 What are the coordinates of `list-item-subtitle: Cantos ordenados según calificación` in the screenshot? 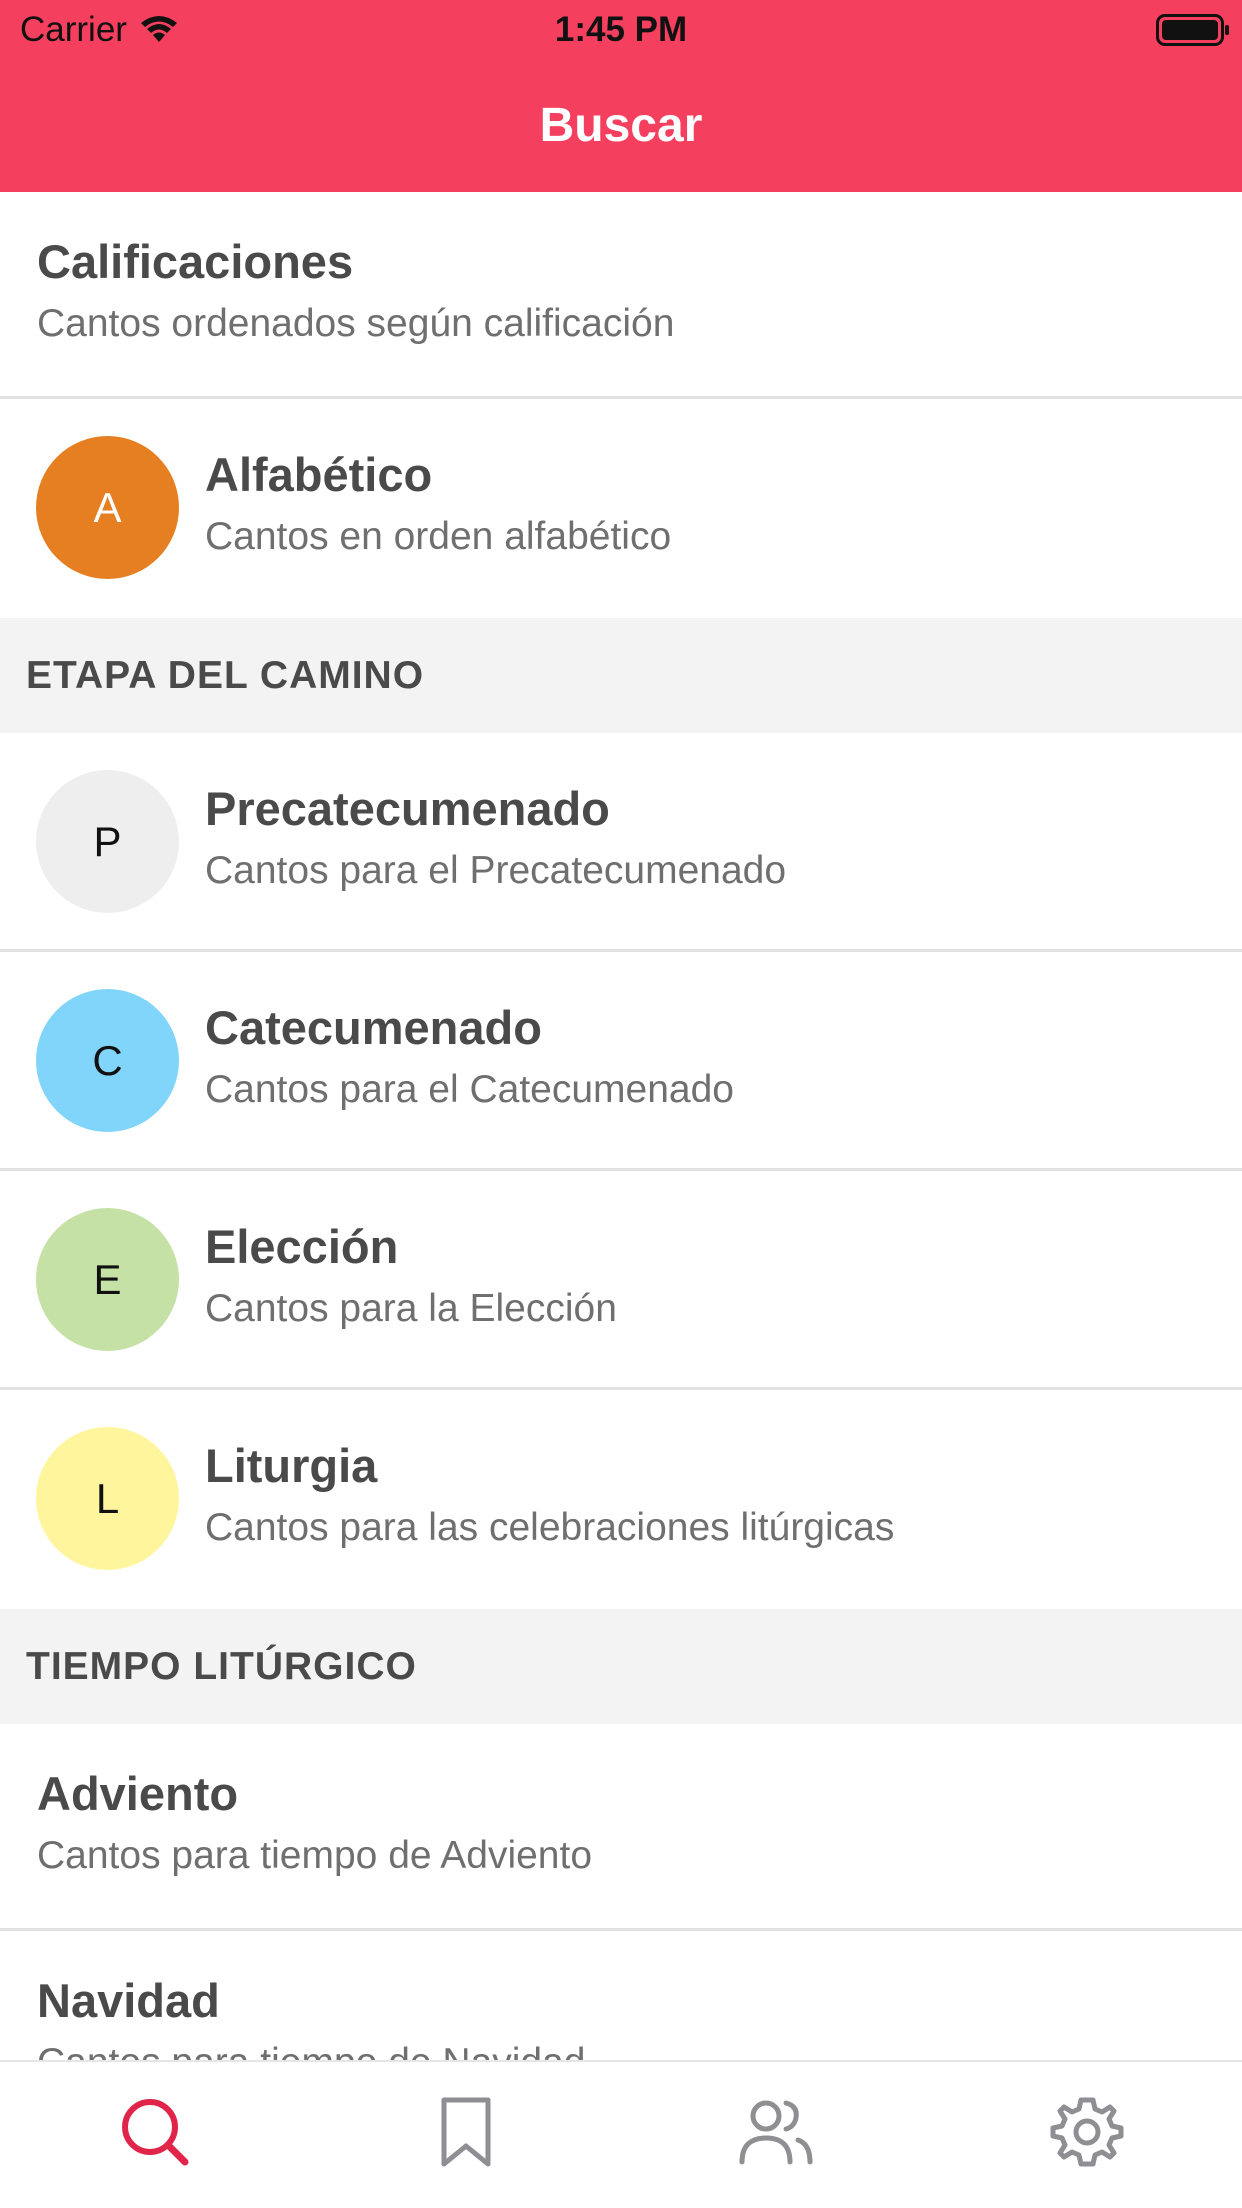 It's located at (356, 323).